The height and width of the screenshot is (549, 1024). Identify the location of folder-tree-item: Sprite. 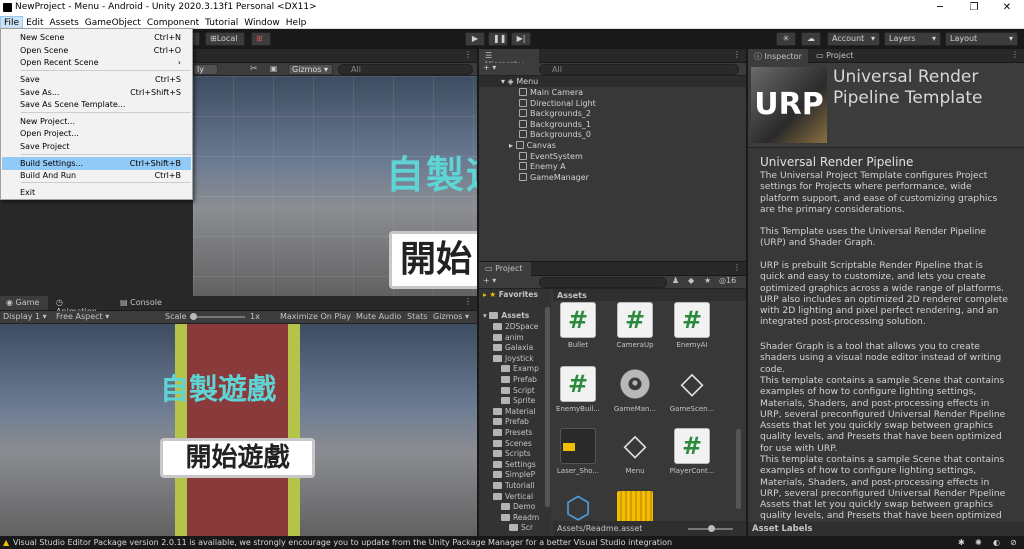
(507, 401).